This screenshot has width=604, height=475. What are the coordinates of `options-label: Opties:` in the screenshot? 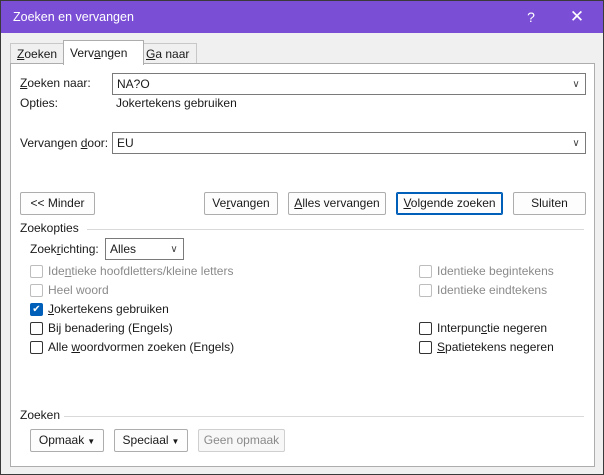 It's located at (39, 103).